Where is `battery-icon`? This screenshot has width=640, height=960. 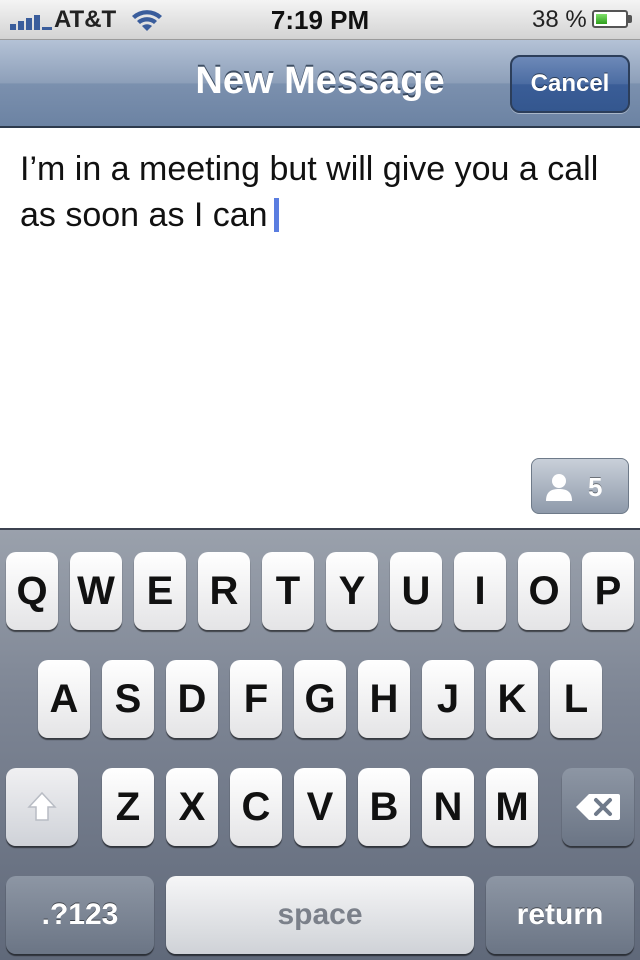 battery-icon is located at coordinates (610, 19).